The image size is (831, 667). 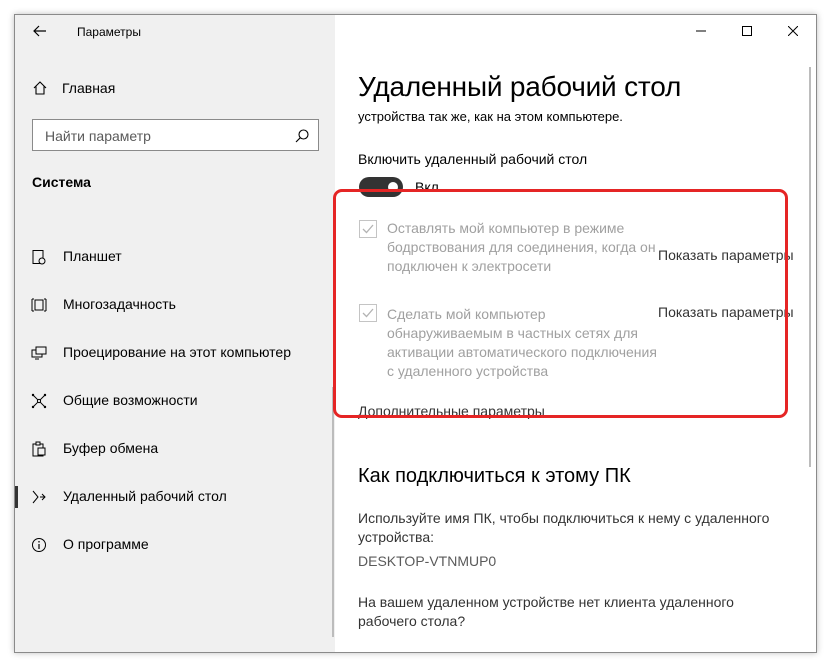 What do you see at coordinates (39, 401) in the screenshot?
I see `shared-experiences-icon` at bounding box center [39, 401].